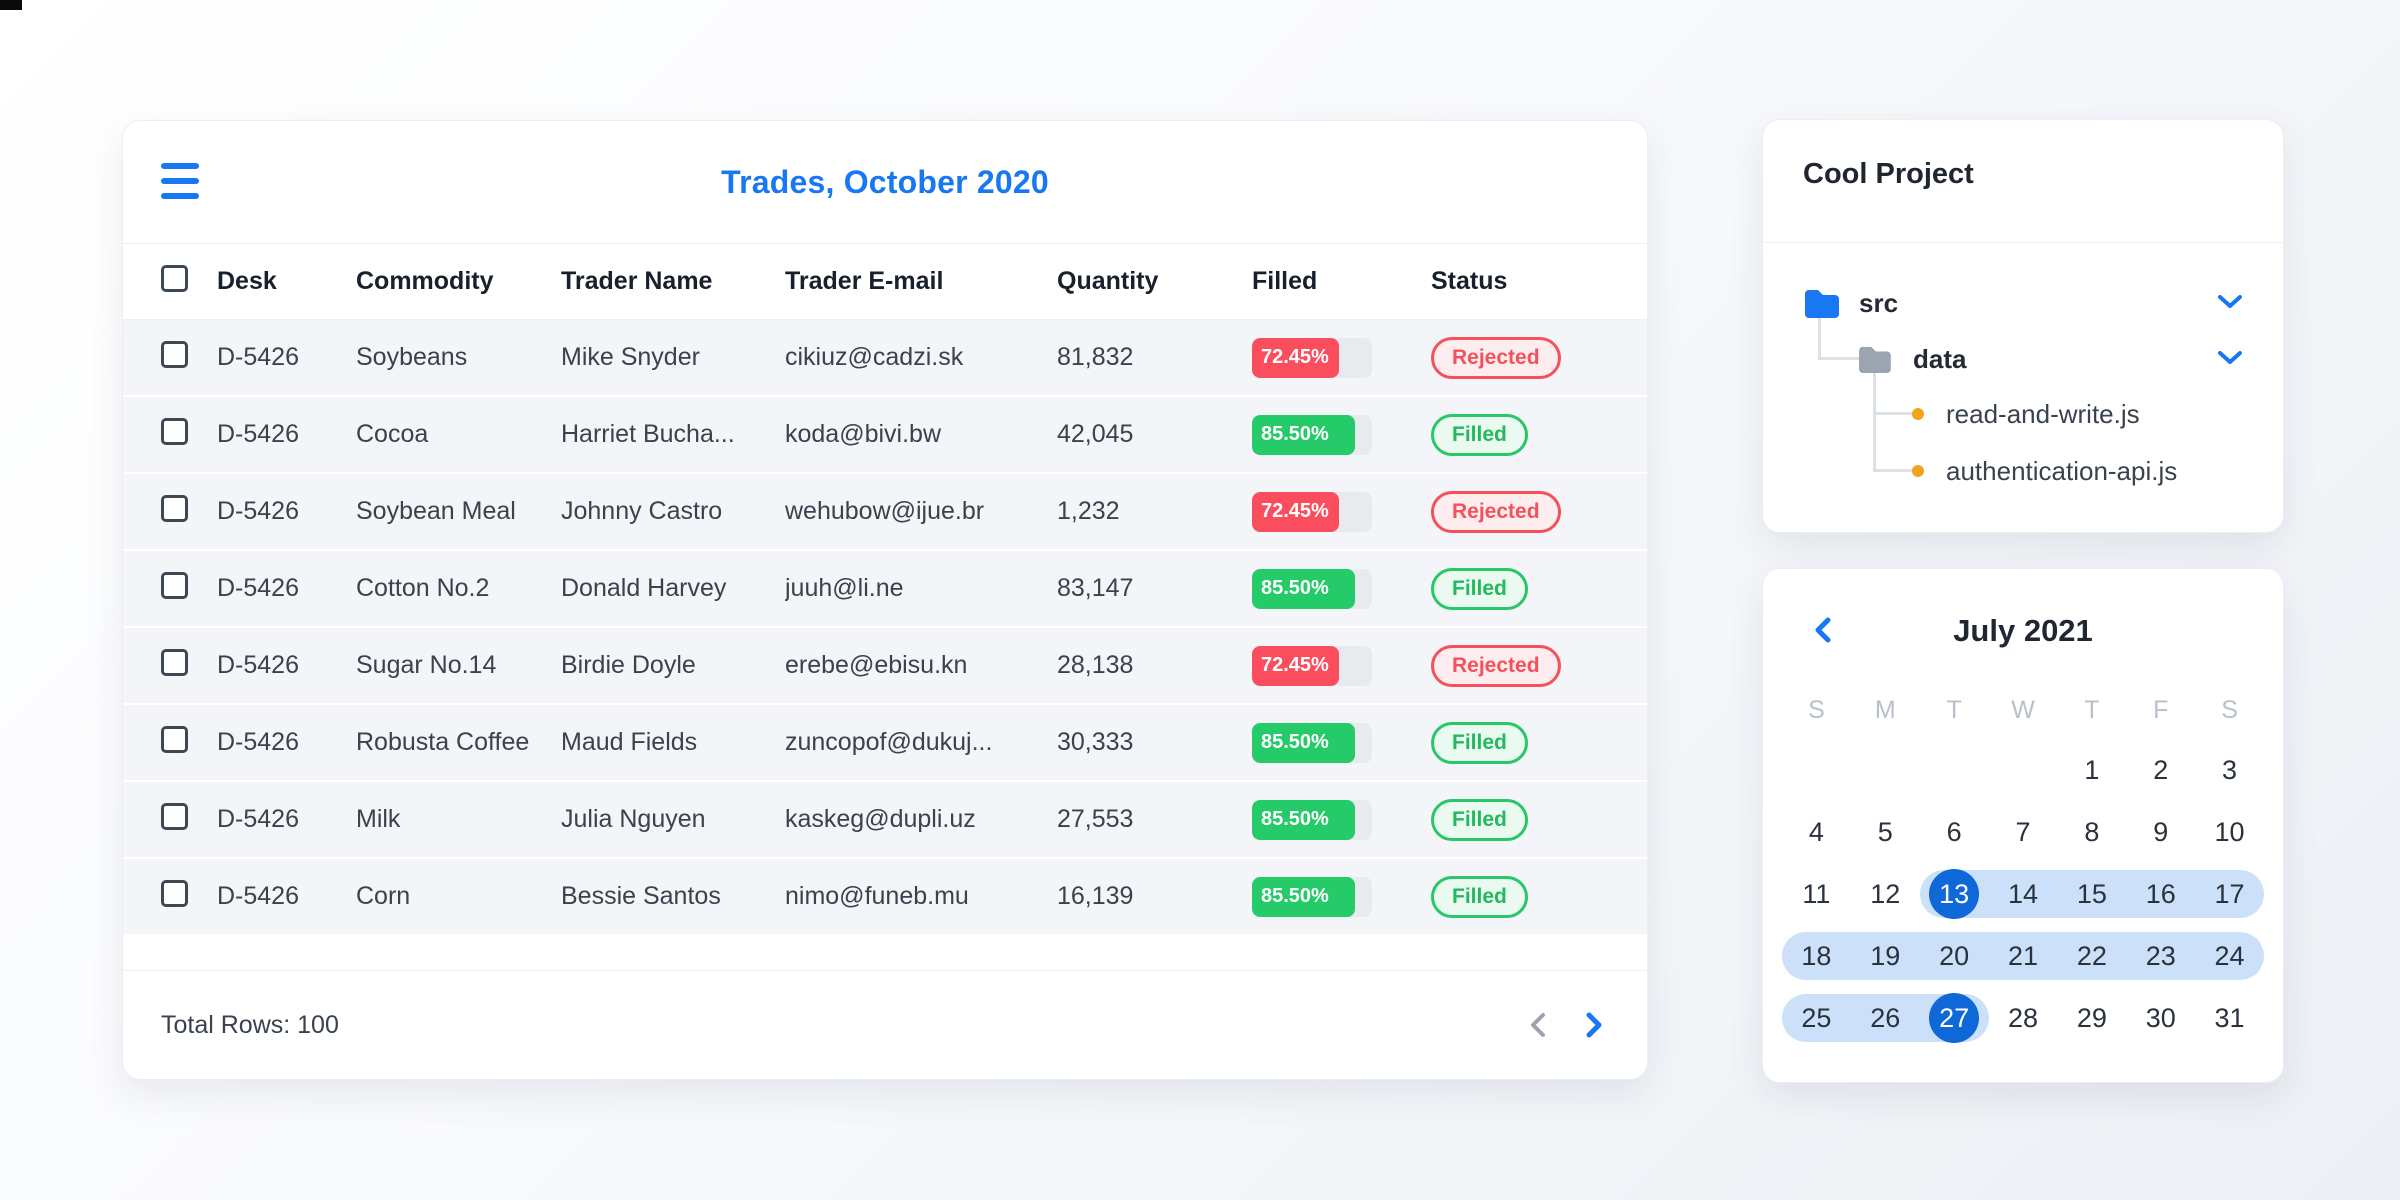 Image resolution: width=2400 pixels, height=1200 pixels. What do you see at coordinates (1954, 956) in the screenshot?
I see `calendar-day-20: 20` at bounding box center [1954, 956].